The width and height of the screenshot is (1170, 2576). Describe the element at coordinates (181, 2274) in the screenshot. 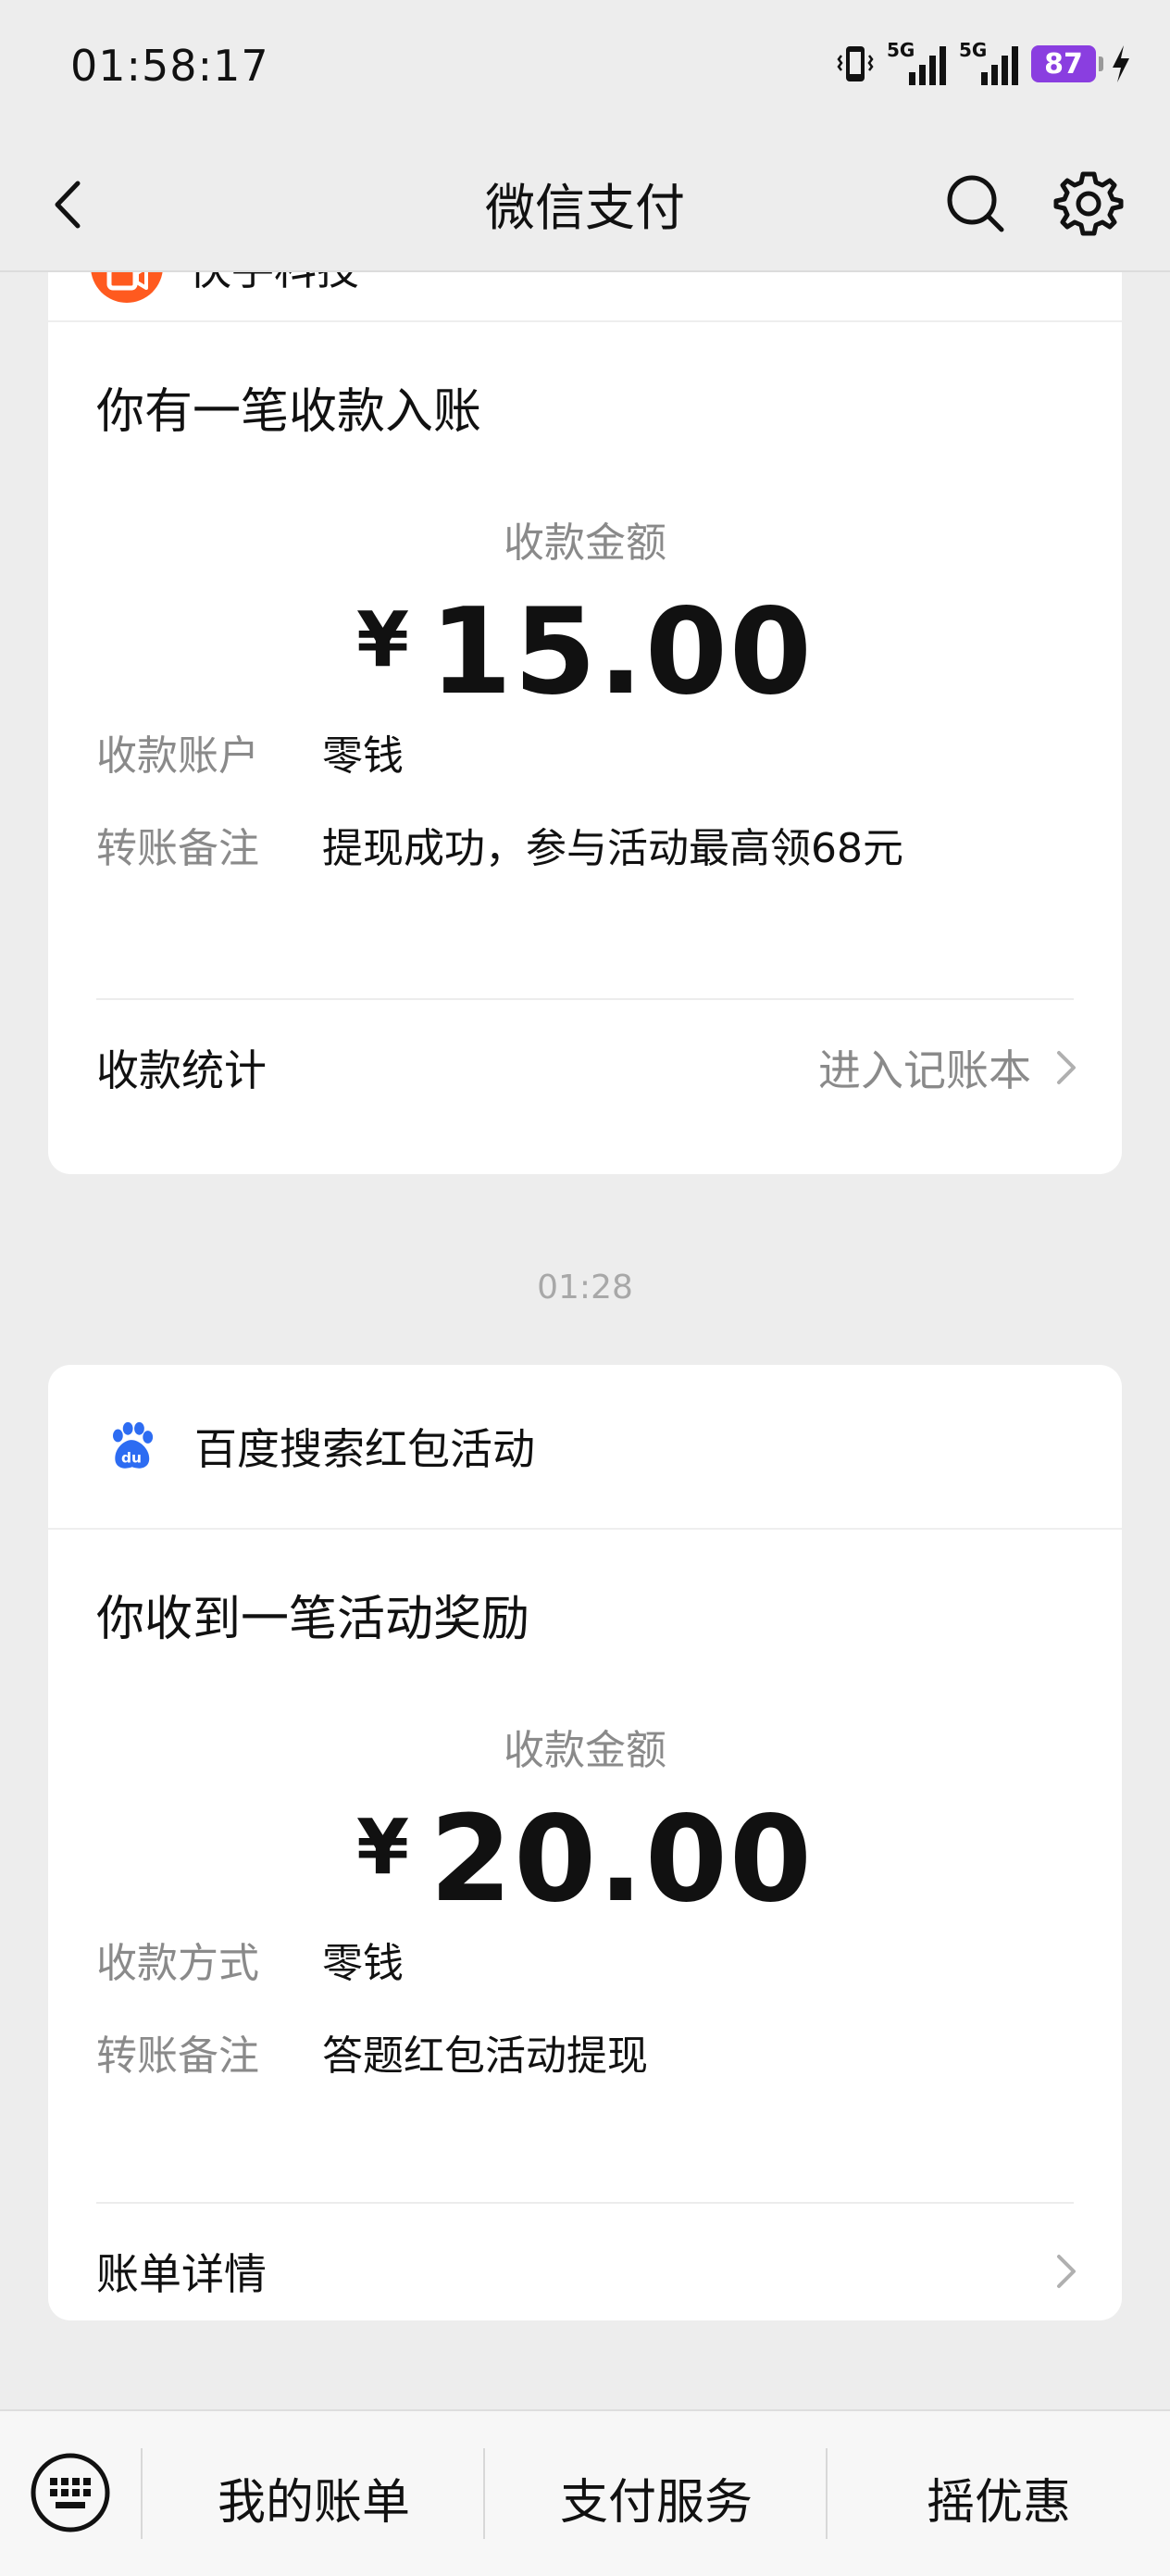

I see `footer-left-label: 账单详情` at that location.